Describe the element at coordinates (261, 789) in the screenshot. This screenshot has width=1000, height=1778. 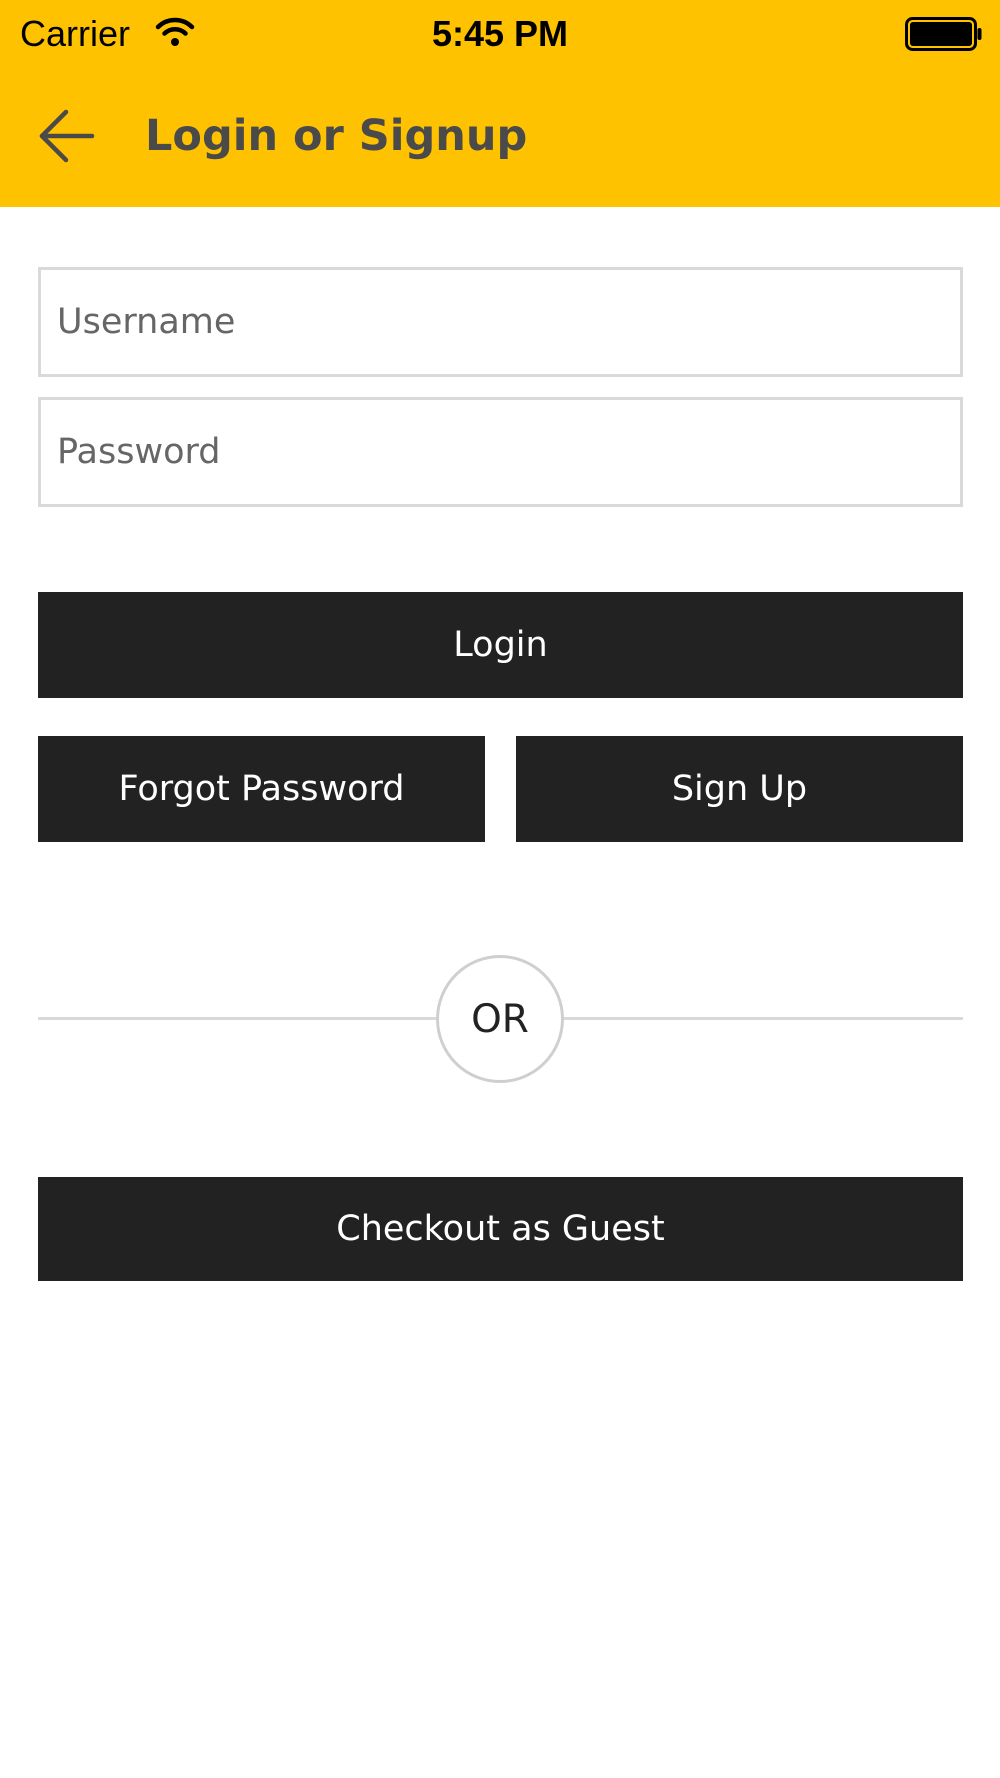
I see `forgot-password-button: Forgot Password` at that location.